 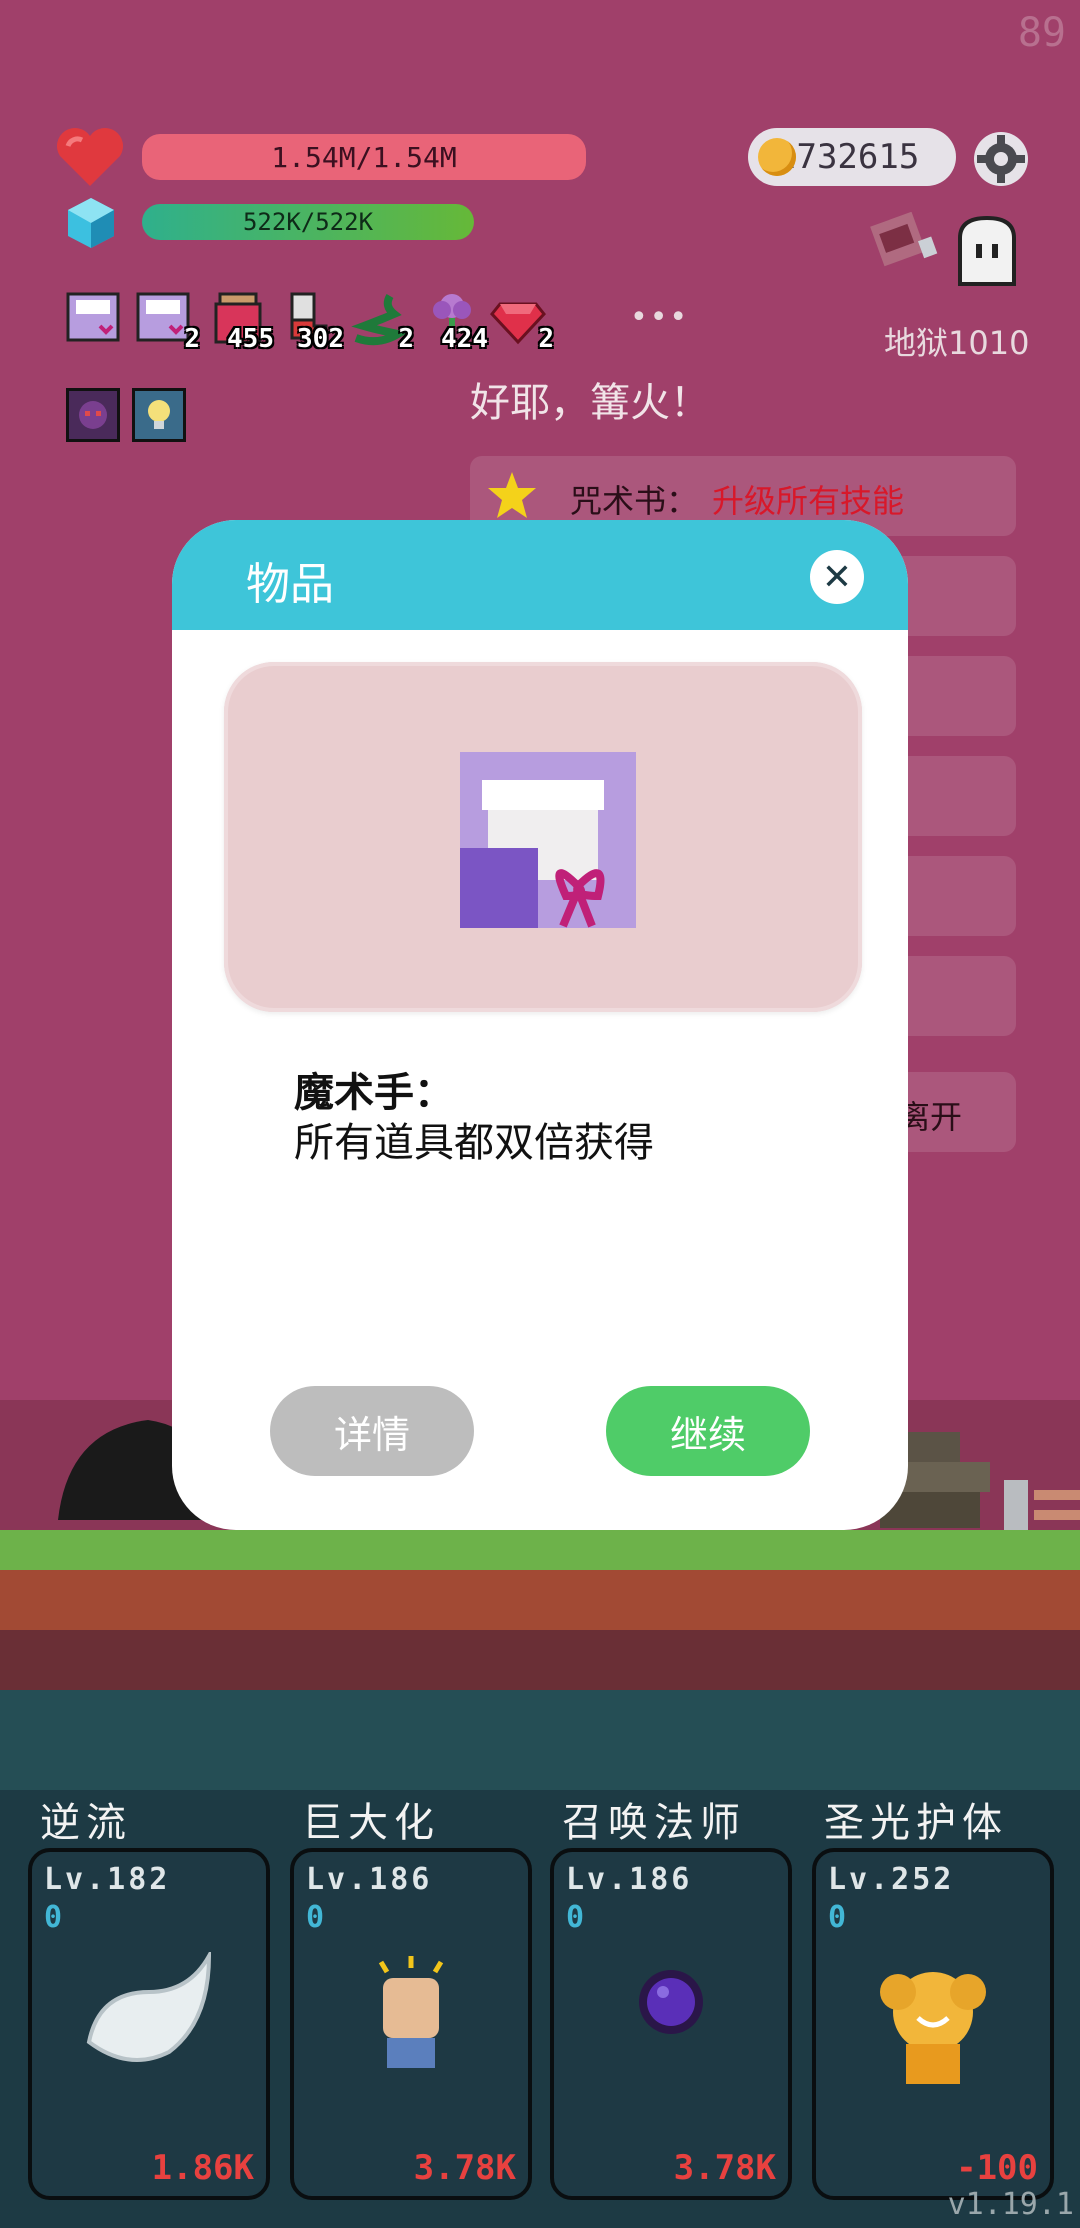 I want to click on skill-card: Lv.182 0 1.86K, so click(x=149, y=2024).